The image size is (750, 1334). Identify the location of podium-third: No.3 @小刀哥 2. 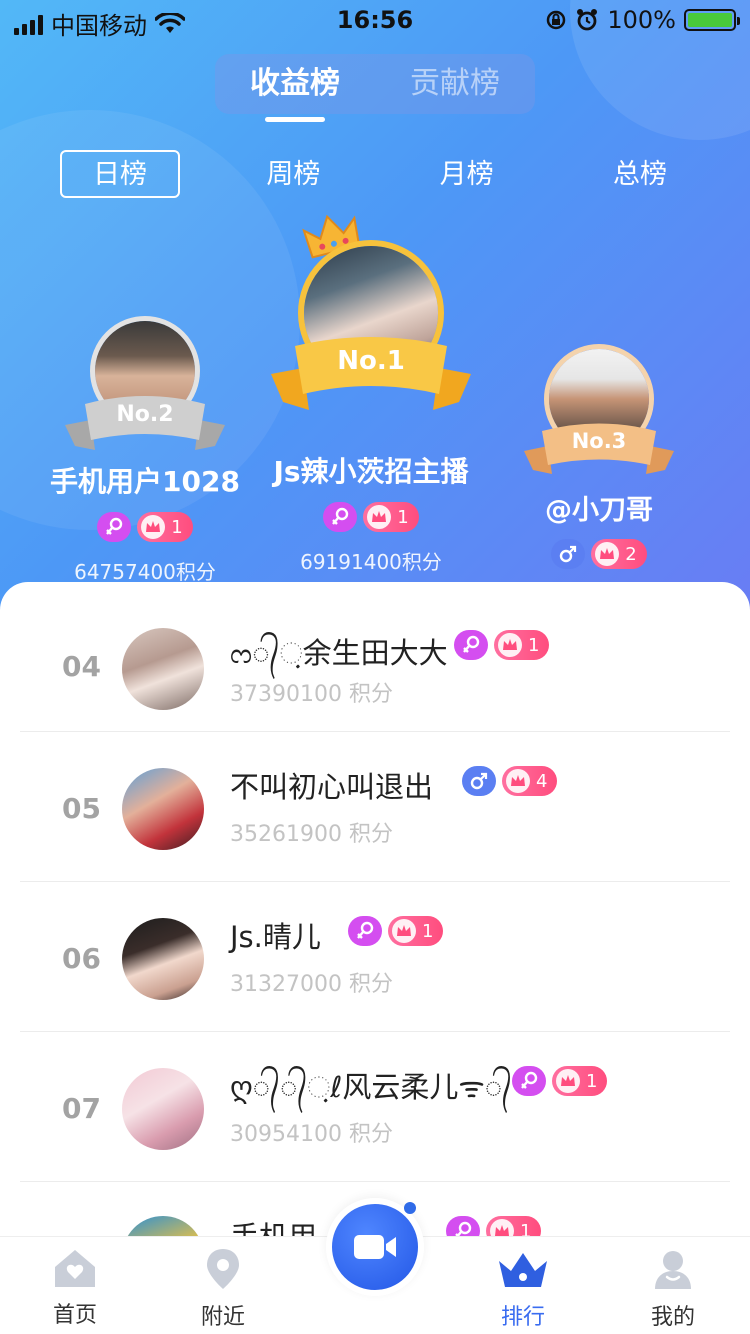
(599, 456).